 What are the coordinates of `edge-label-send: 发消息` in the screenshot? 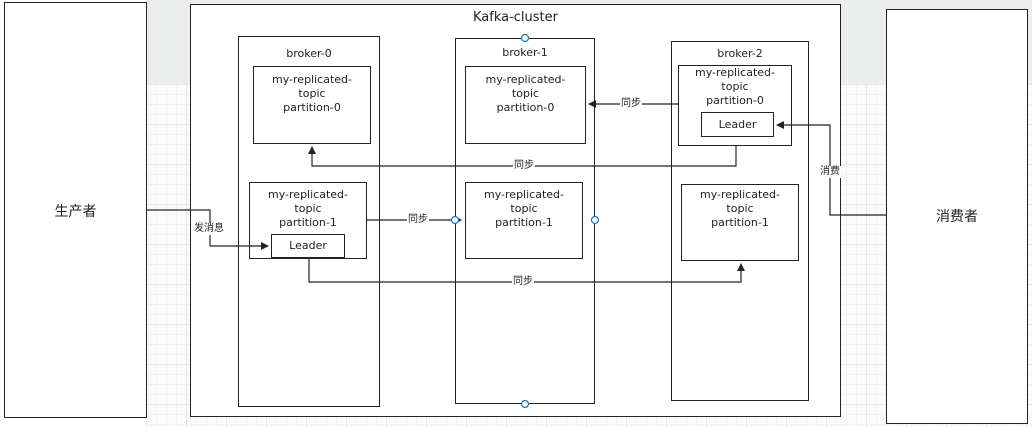 It's located at (209, 229).